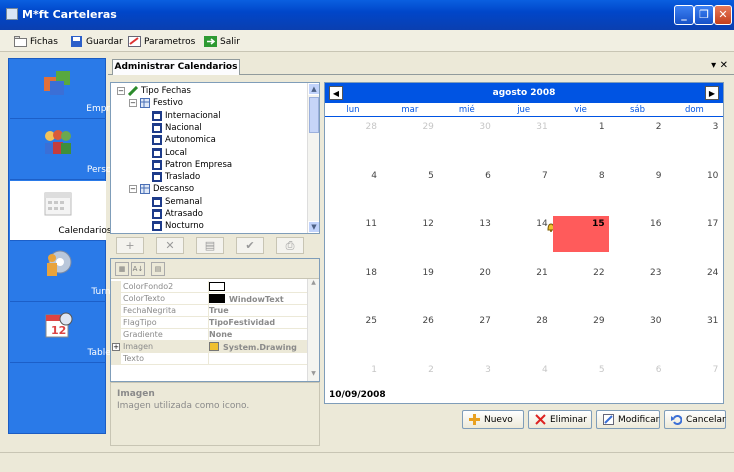  I want to click on nav-tableros: 12 Tableros, so click(67, 333).